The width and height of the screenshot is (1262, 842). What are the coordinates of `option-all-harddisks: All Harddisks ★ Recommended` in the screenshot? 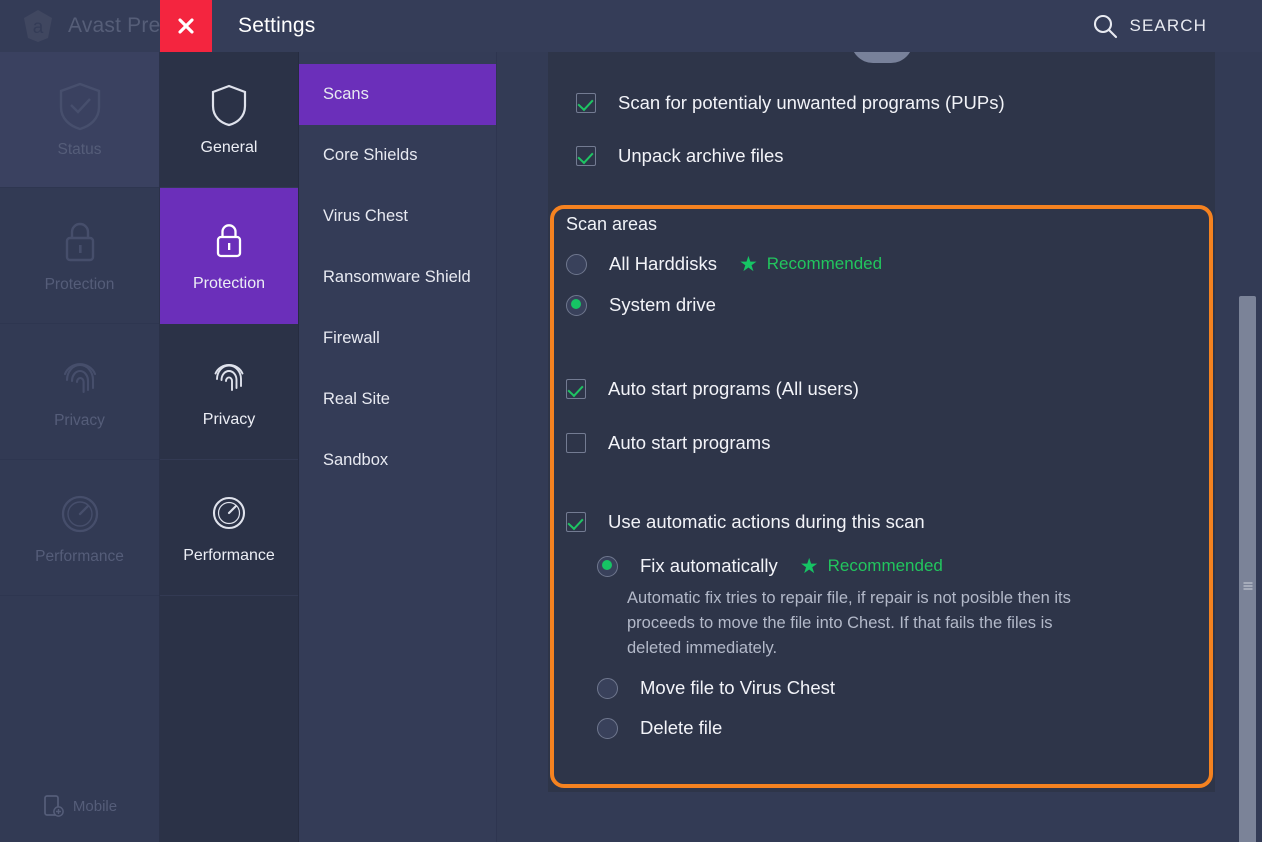 It's located at (881, 264).